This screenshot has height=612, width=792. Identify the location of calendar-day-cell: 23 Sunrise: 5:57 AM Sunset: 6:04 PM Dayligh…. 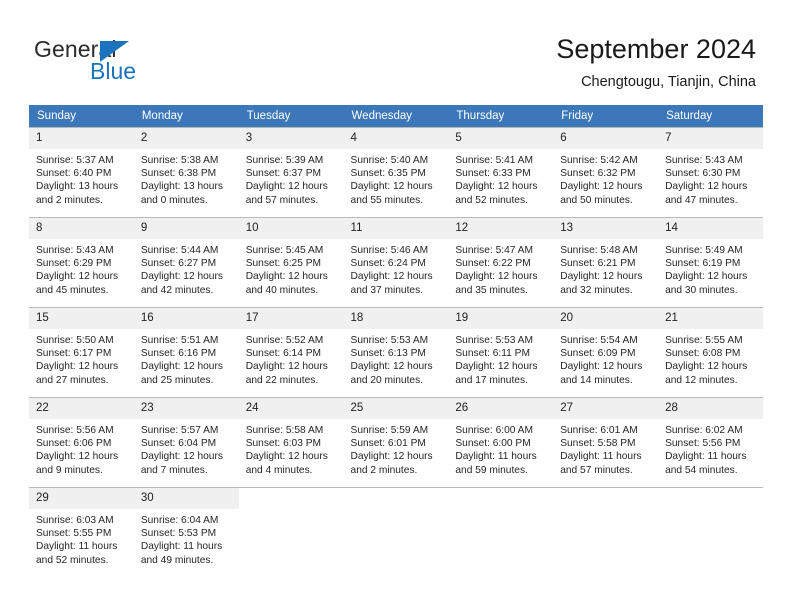
(186, 442).